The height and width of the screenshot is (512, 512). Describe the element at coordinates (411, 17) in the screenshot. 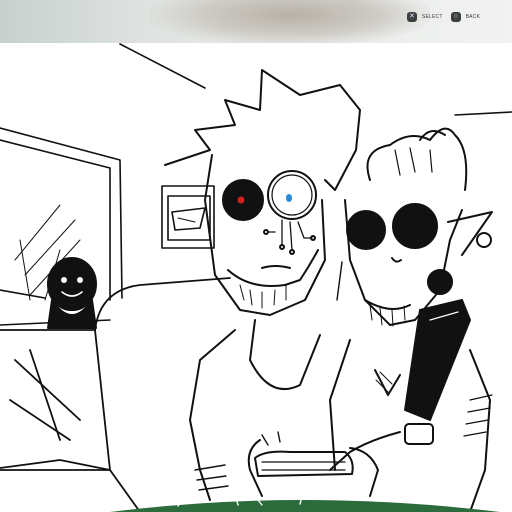

I see `cross-button-icon: ✕` at that location.